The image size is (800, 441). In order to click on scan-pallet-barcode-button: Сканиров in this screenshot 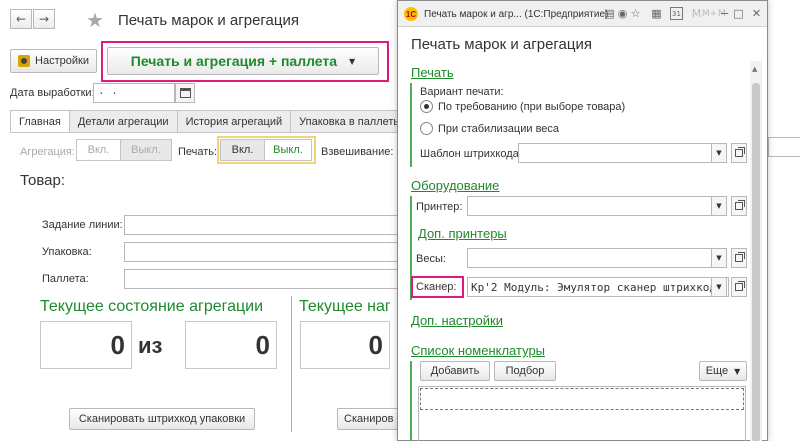, I will do `click(369, 419)`.